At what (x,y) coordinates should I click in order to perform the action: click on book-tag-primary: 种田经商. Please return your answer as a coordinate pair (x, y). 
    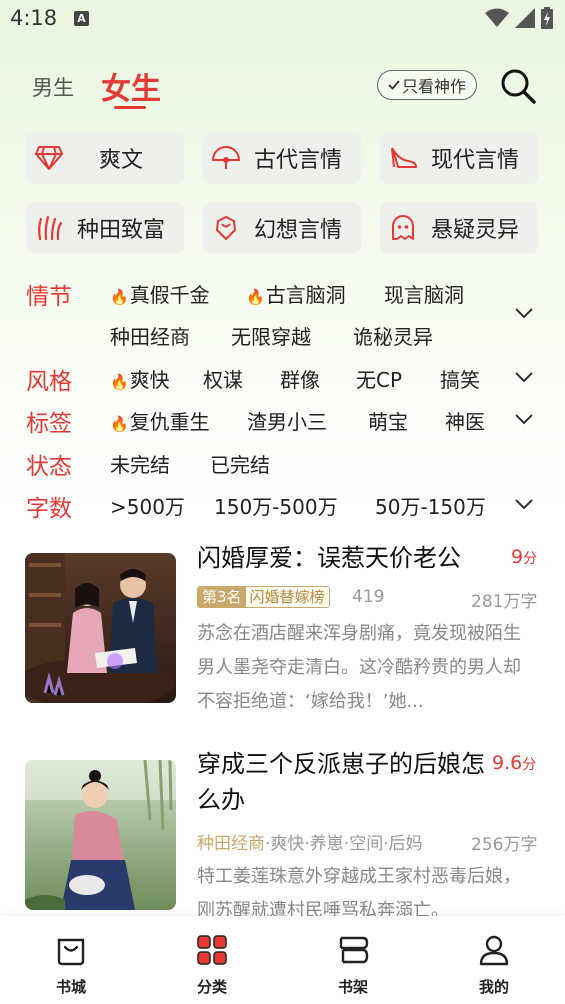
    Looking at the image, I should click on (231, 844).